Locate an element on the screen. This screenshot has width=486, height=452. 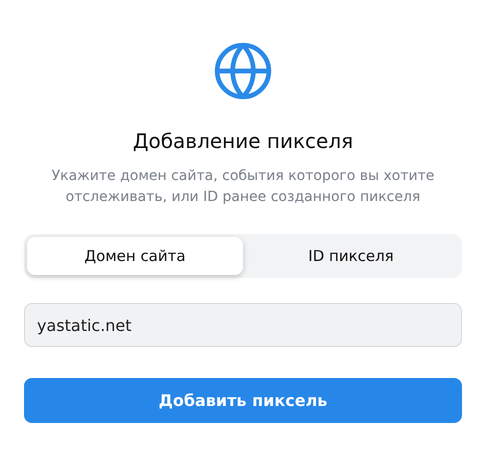
dialog-description: Укажите домен сайта, события которого вы хотите отслеживать, или ID ранее созданного пикселя is located at coordinates (243, 187).